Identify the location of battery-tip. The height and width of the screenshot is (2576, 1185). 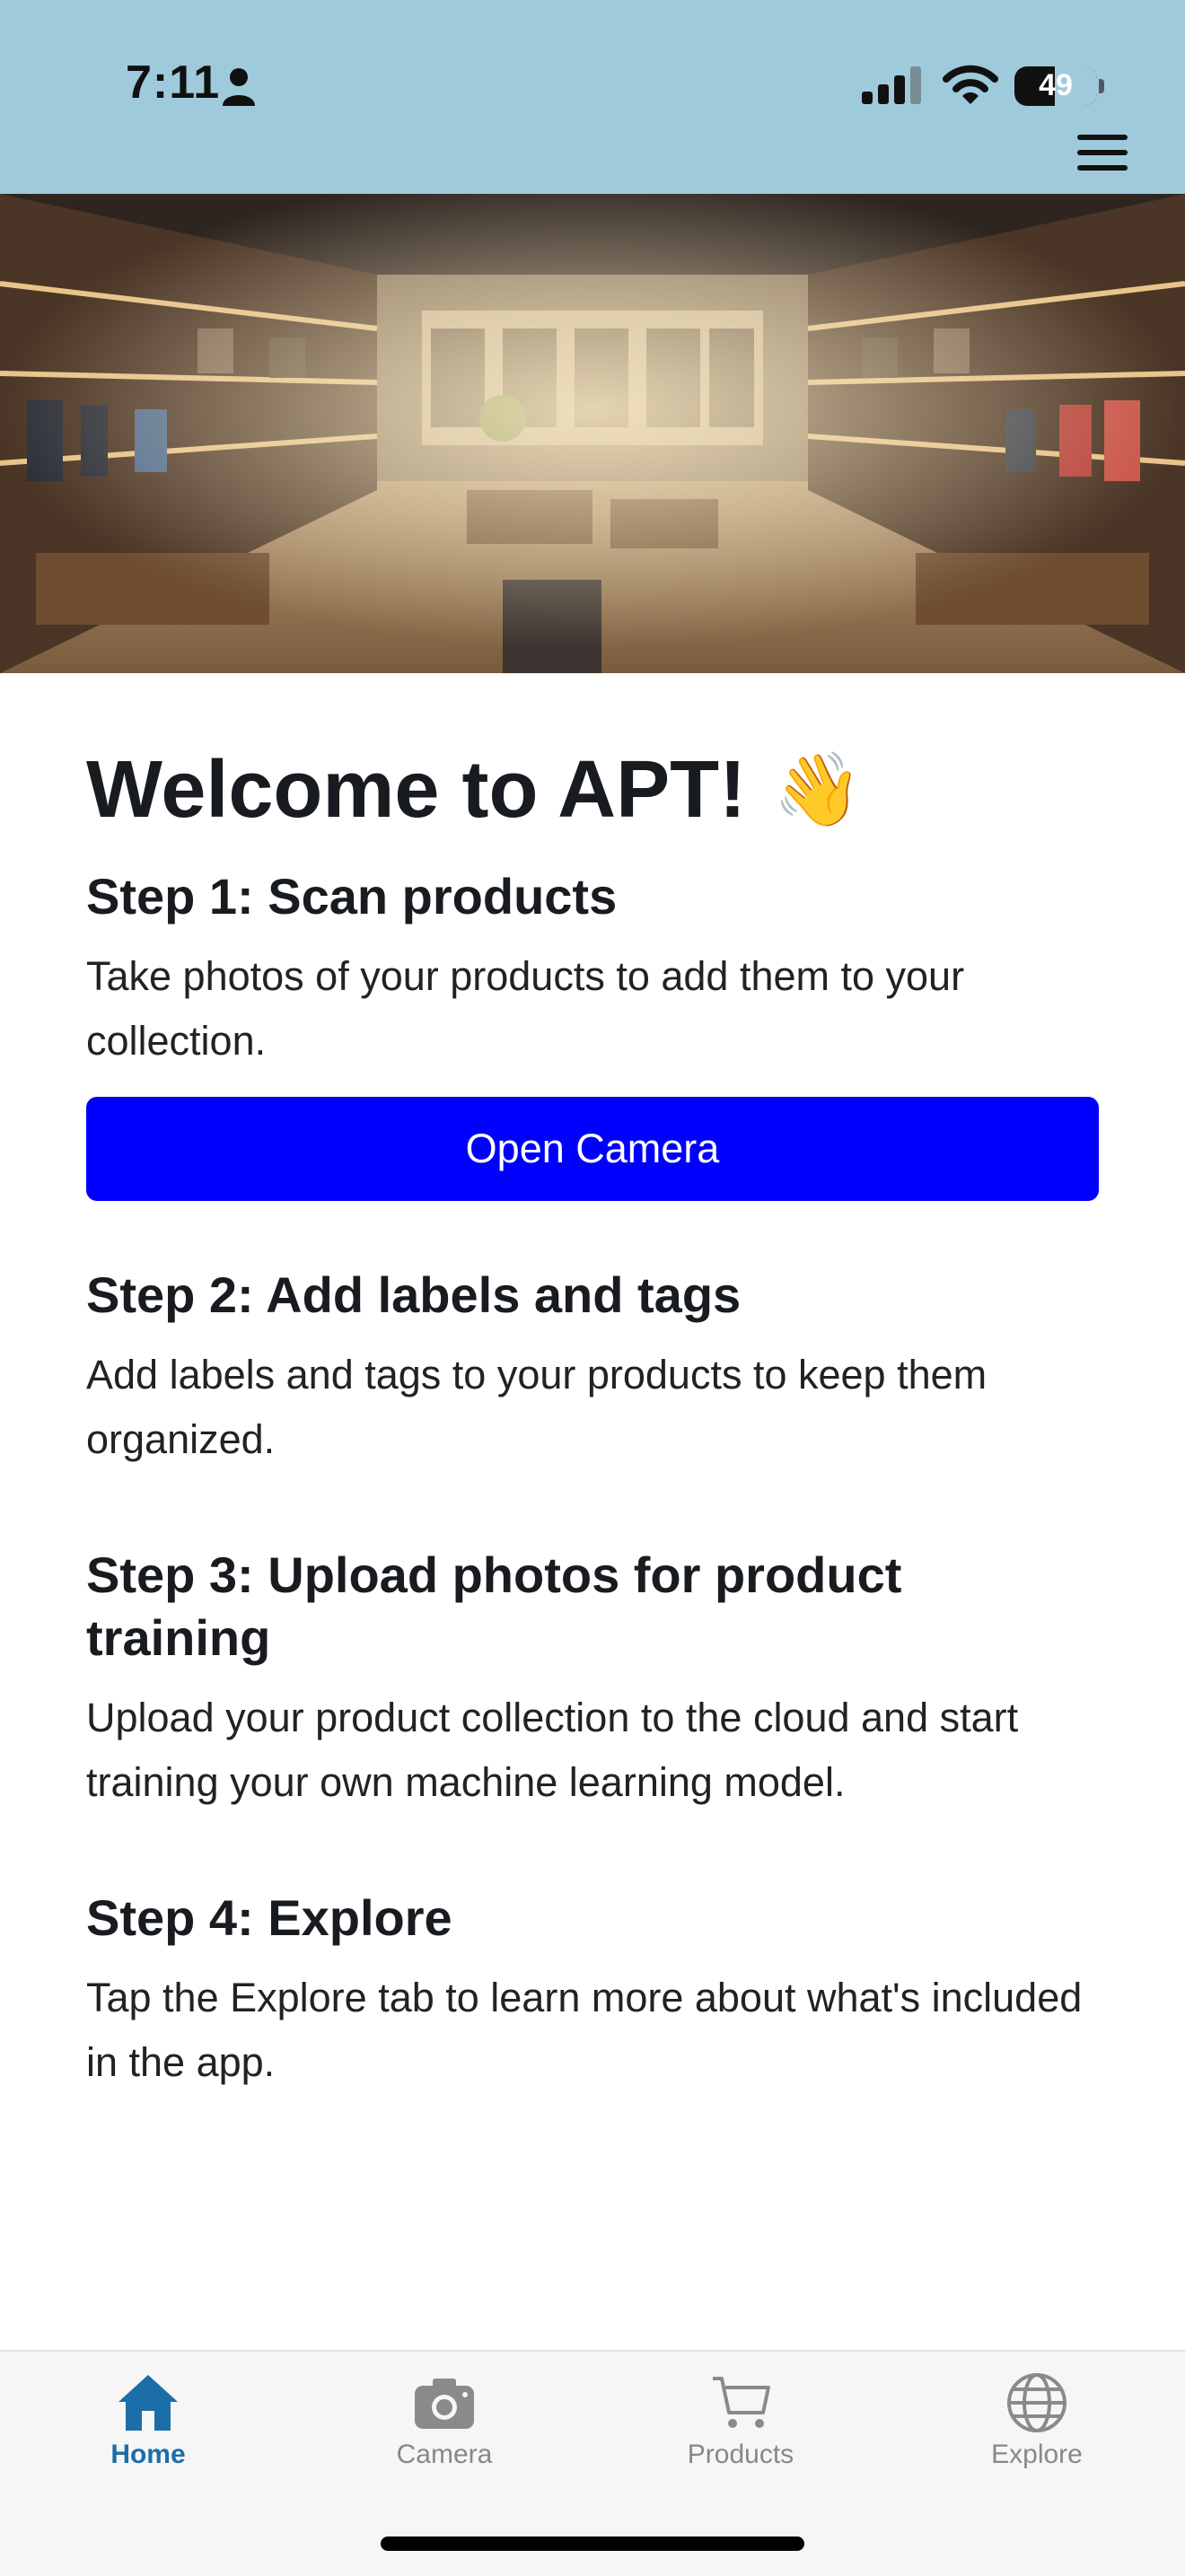
(1101, 86).